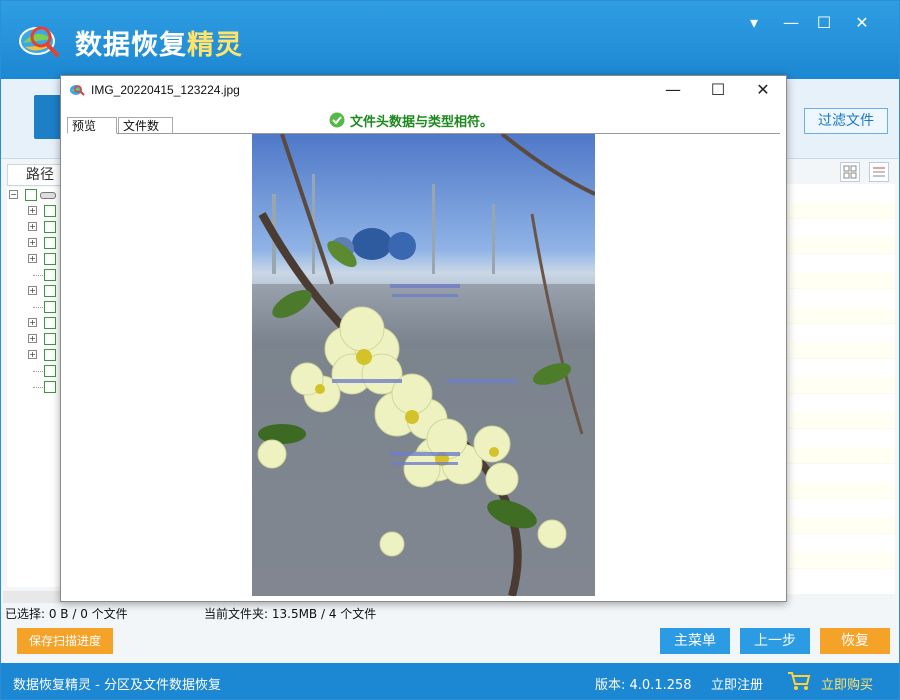 The image size is (900, 700). Describe the element at coordinates (13, 194) in the screenshot. I see `collapse-icon: −` at that location.